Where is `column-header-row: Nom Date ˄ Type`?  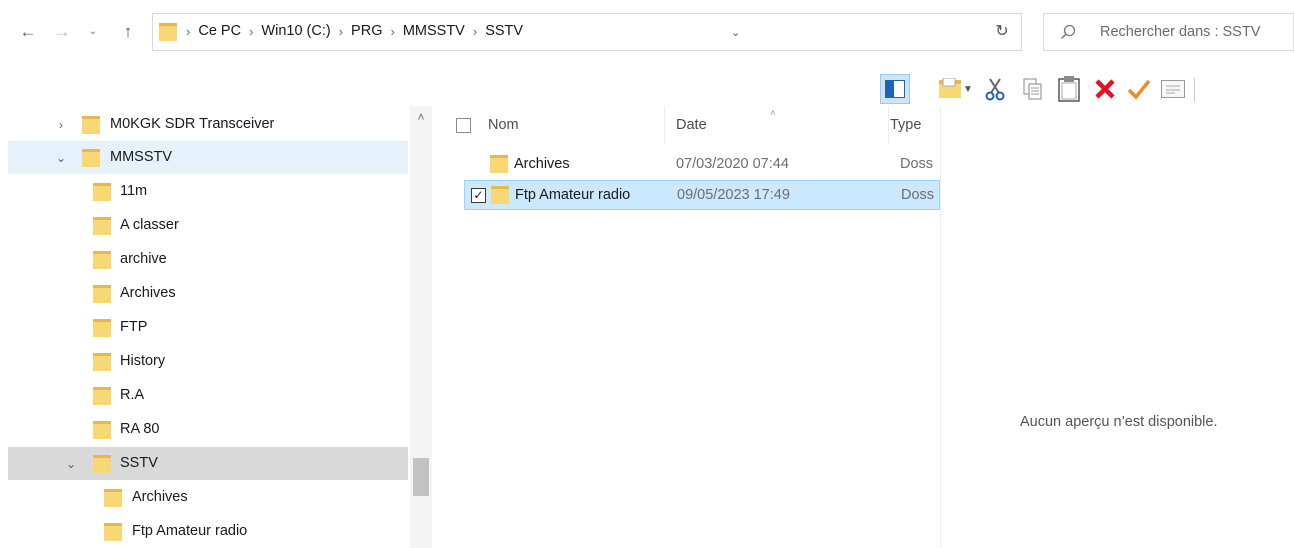
column-header-row: Nom Date ˄ Type is located at coordinates (696, 125).